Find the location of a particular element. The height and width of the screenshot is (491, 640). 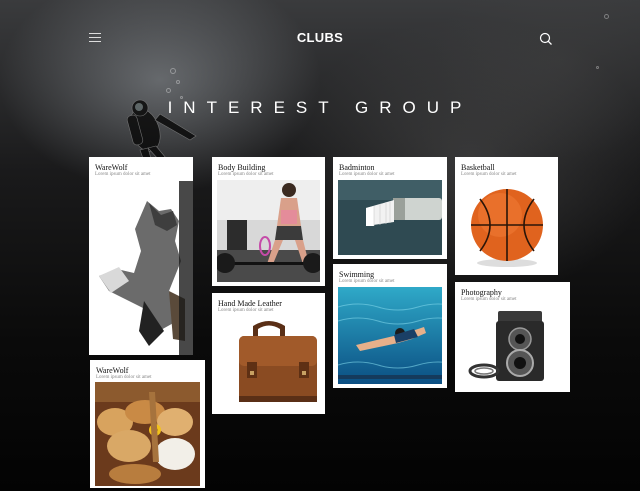

camera-image is located at coordinates (512, 346).